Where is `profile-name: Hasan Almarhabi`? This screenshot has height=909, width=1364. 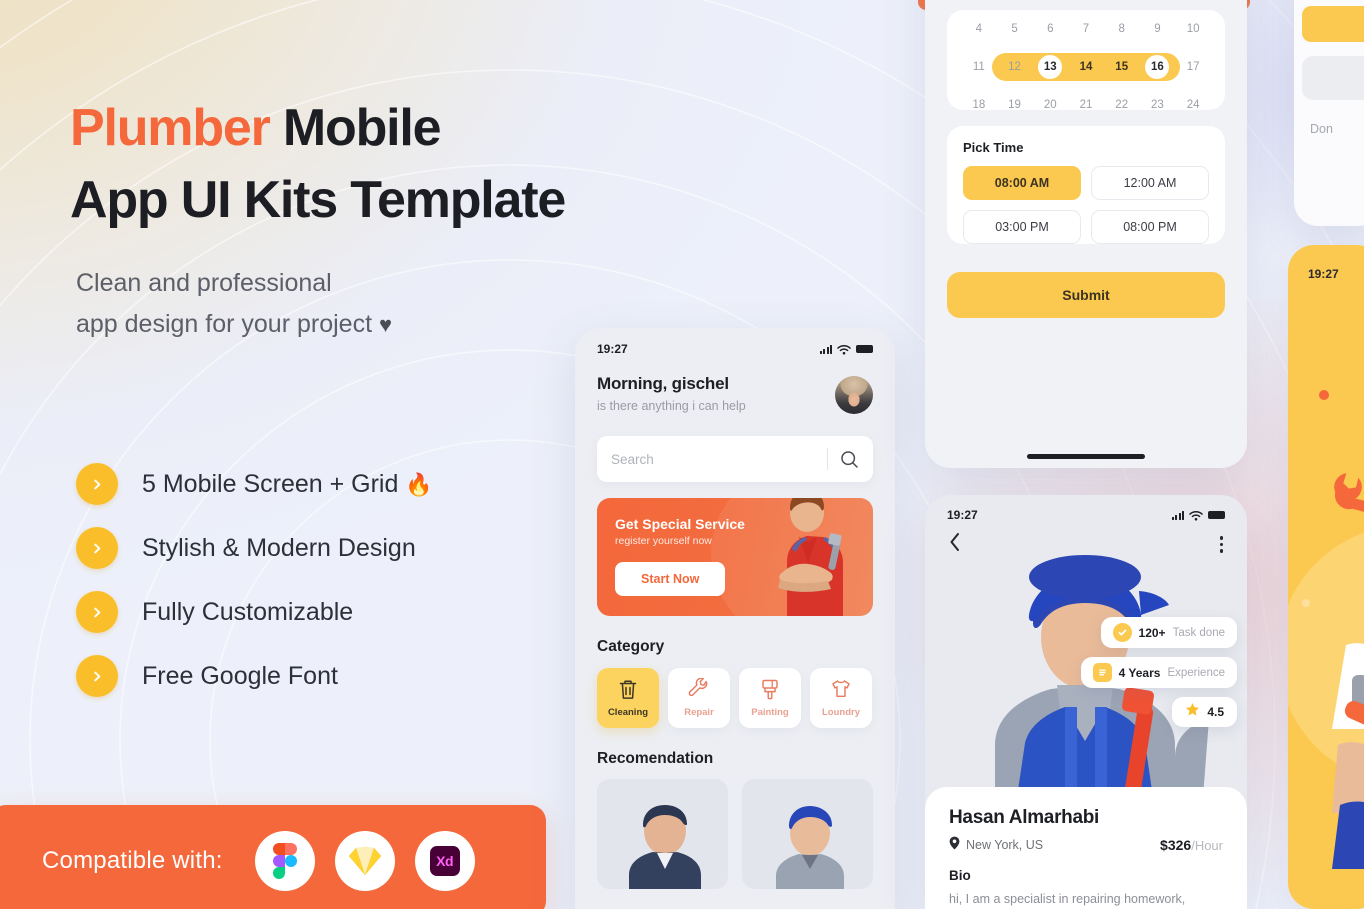 profile-name: Hasan Almarhabi is located at coordinates (1024, 817).